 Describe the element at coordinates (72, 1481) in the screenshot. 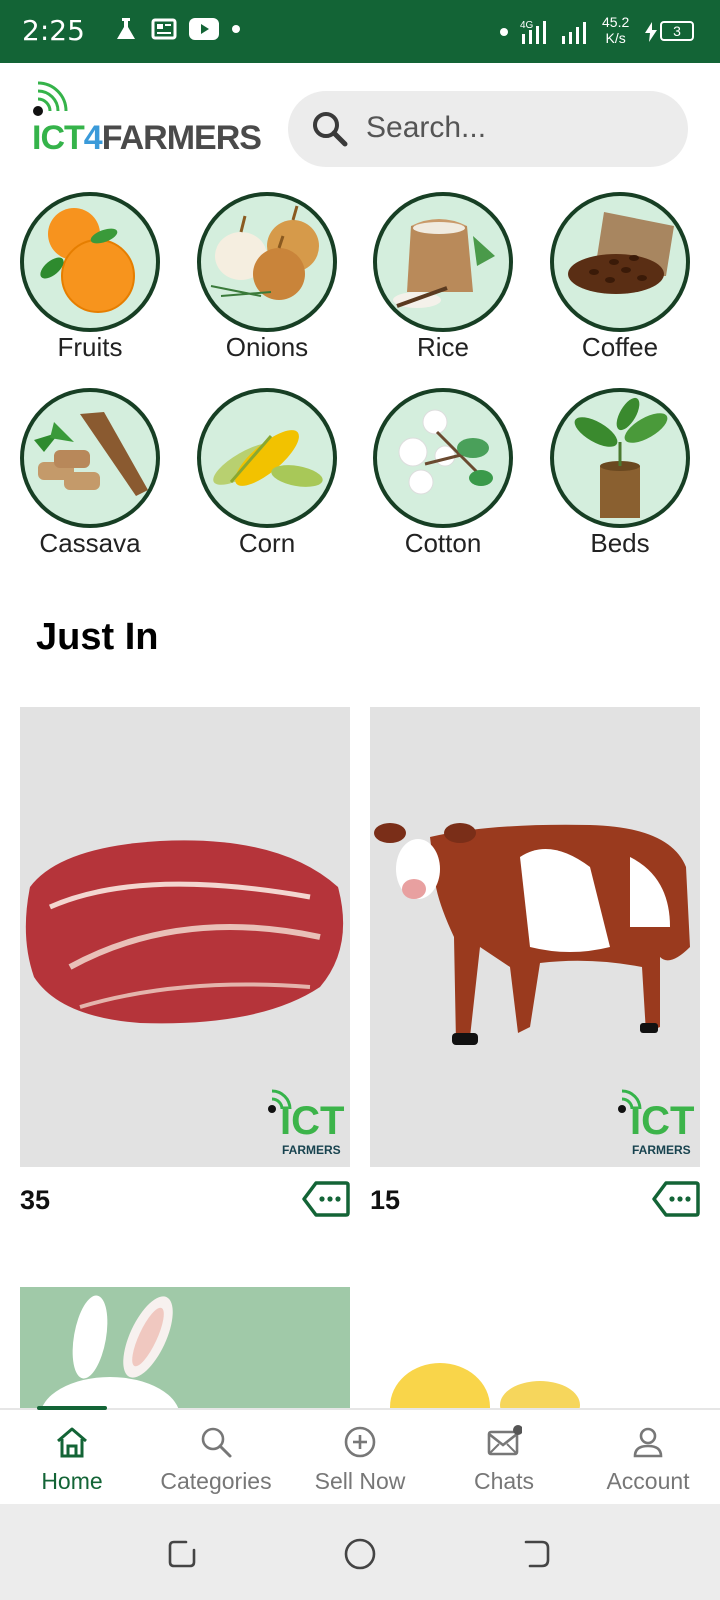

I see `nav-label: Home` at that location.